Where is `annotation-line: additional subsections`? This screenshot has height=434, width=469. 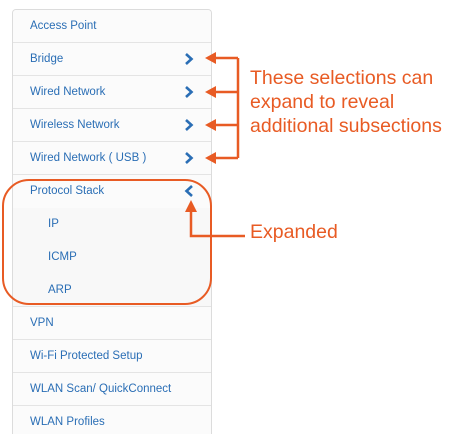
annotation-line: additional subsections is located at coordinates (346, 126).